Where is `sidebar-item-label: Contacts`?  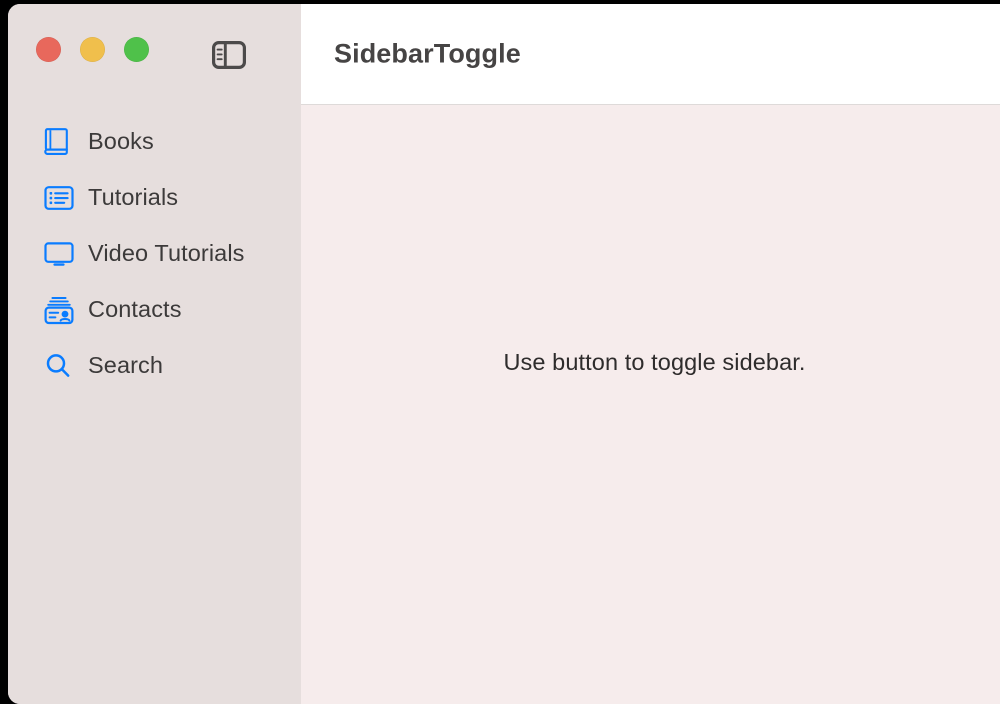 sidebar-item-label: Contacts is located at coordinates (135, 309).